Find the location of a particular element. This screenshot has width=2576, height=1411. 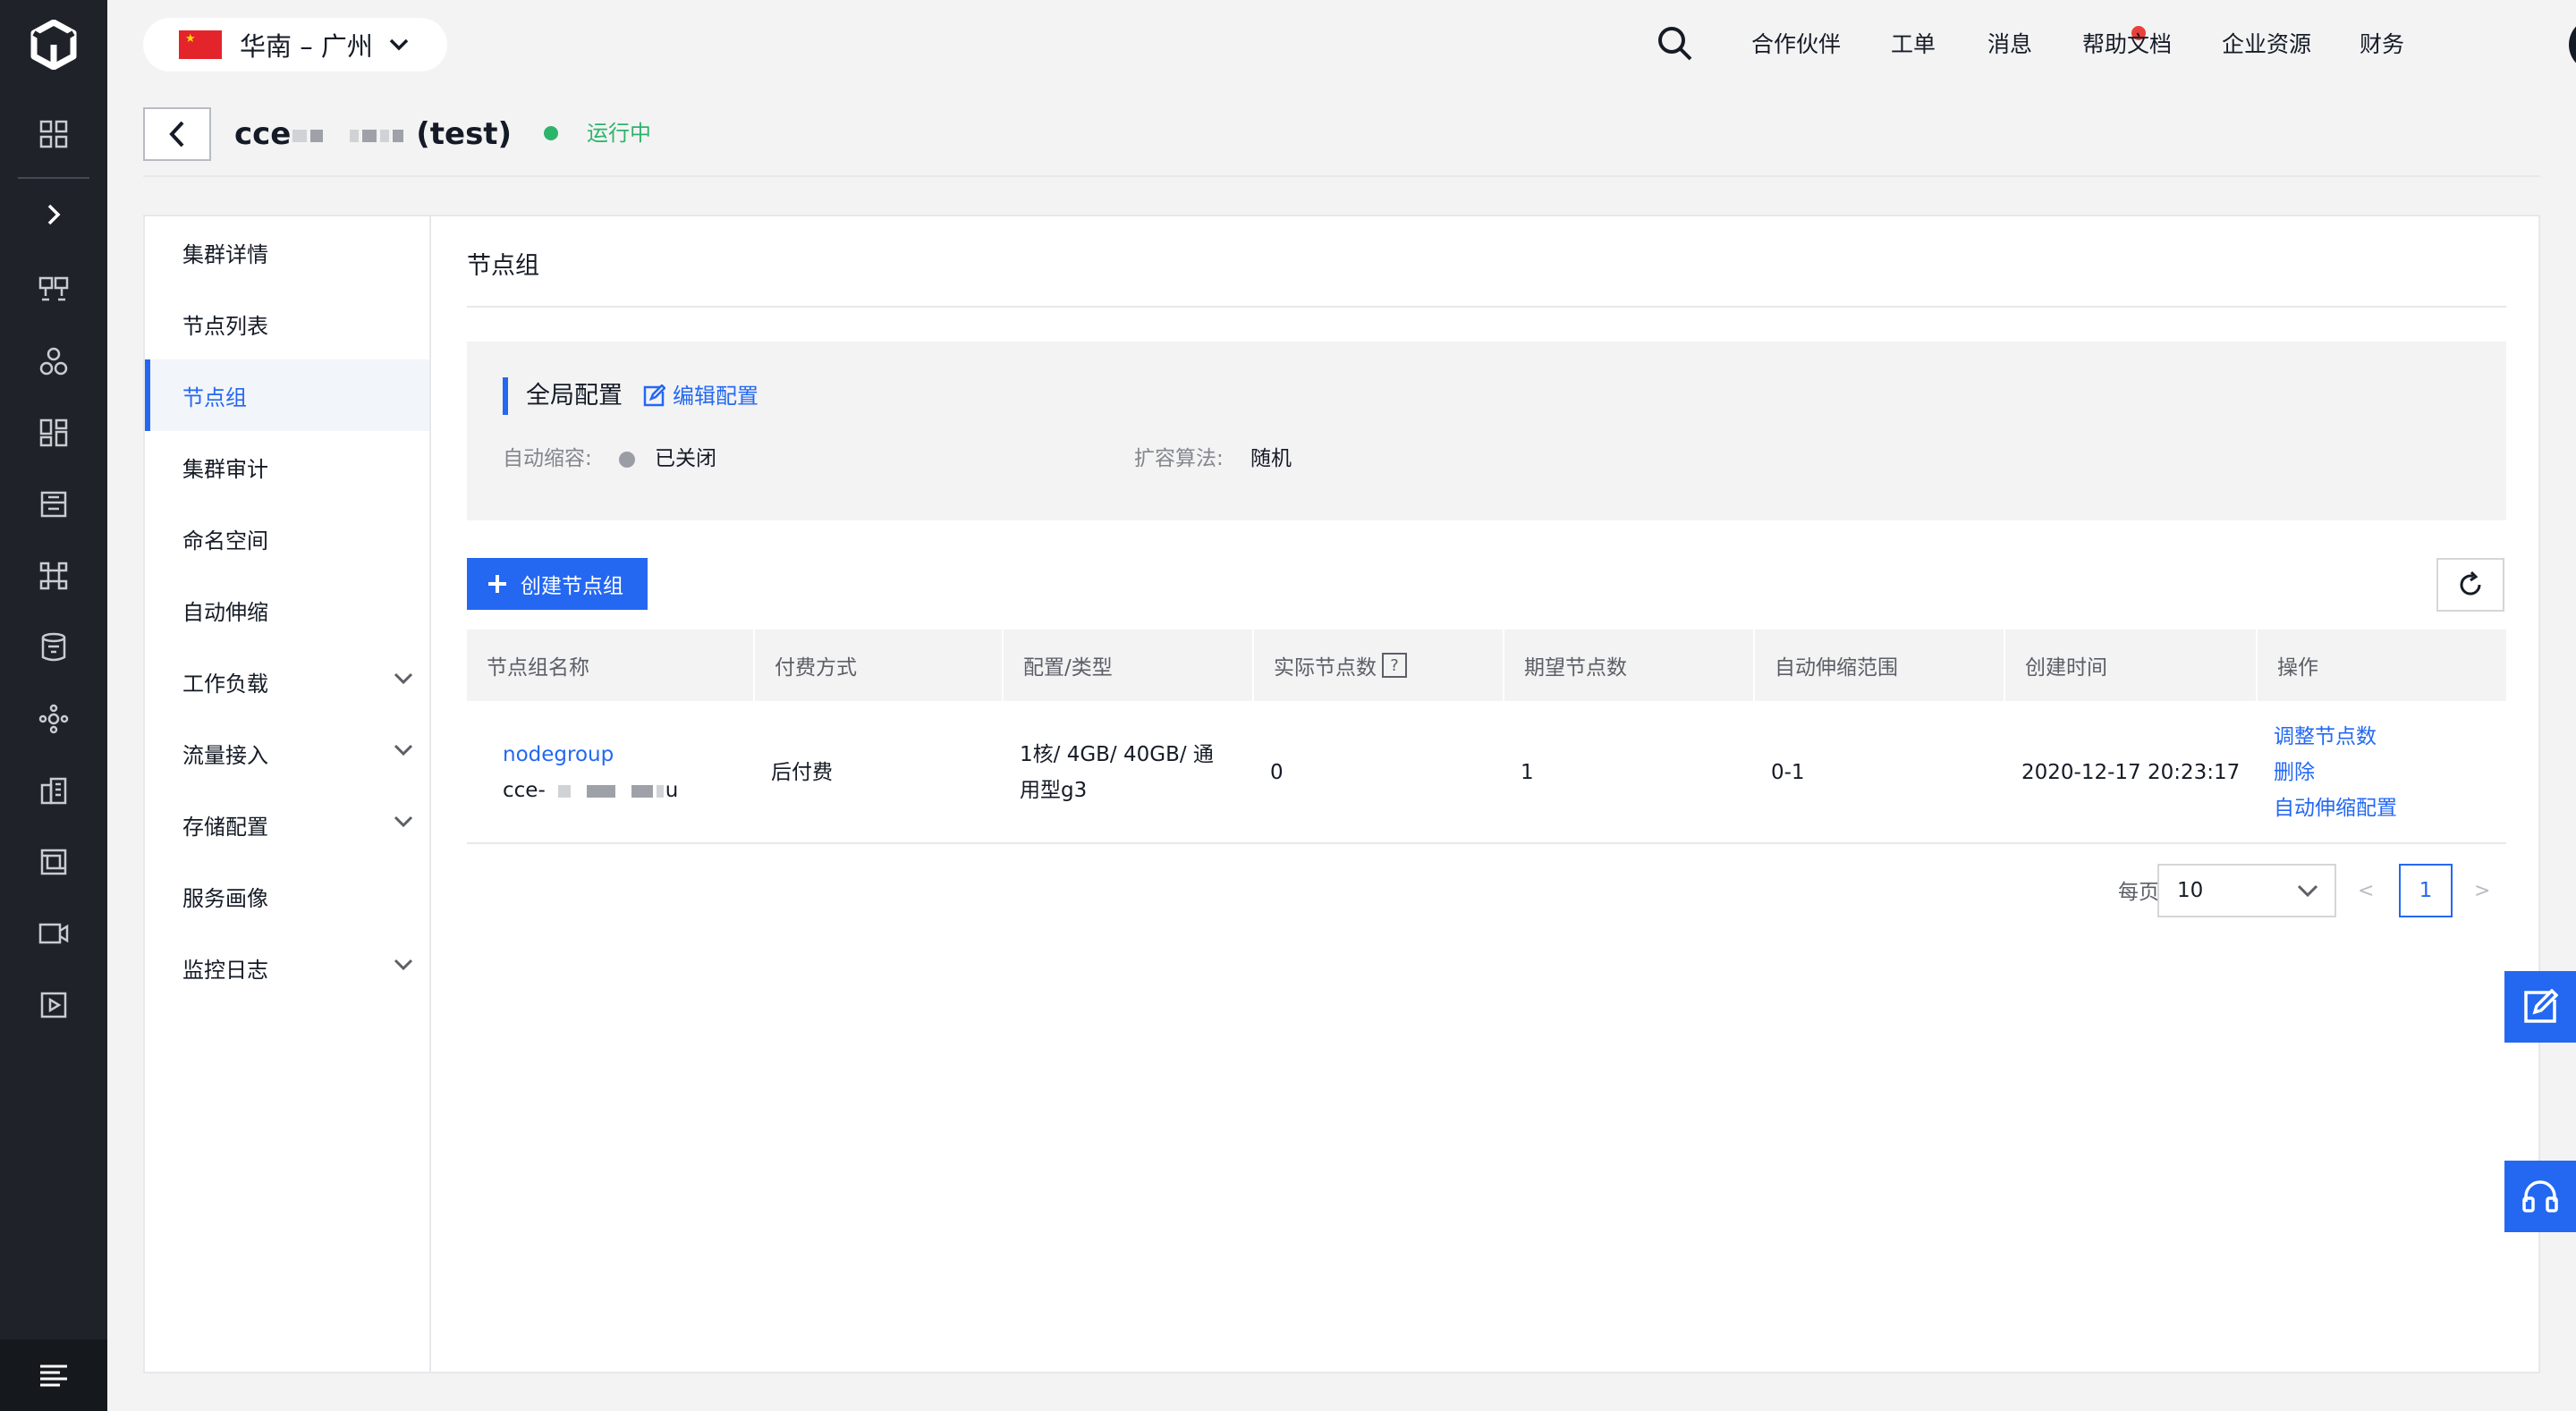

edit-config-label: 编辑配置 is located at coordinates (715, 397).